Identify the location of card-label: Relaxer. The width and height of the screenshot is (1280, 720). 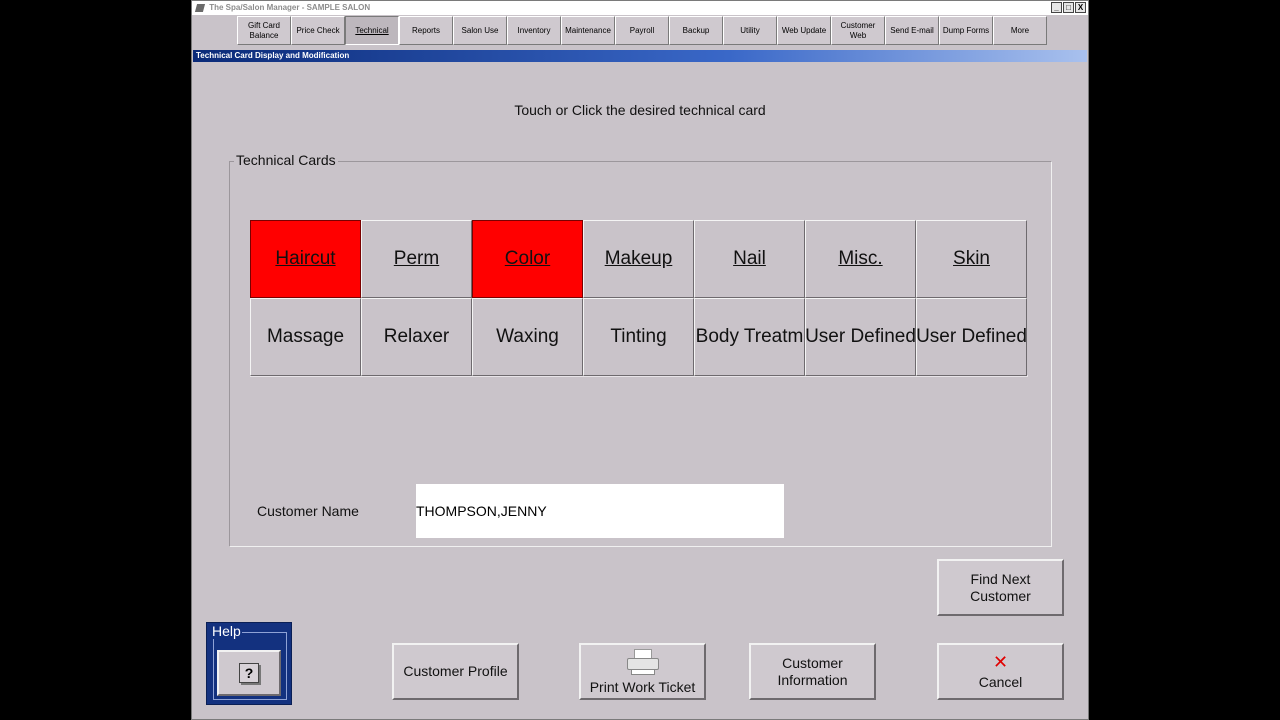
(416, 336).